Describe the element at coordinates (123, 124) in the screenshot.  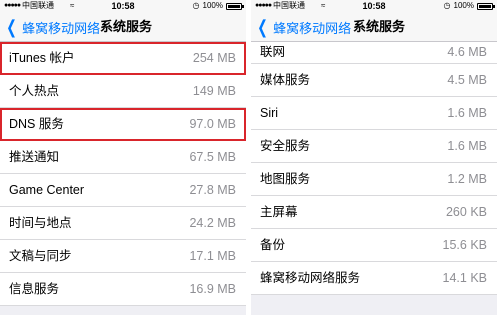
I see `service-row: DNS 服务 97.0 MB` at that location.